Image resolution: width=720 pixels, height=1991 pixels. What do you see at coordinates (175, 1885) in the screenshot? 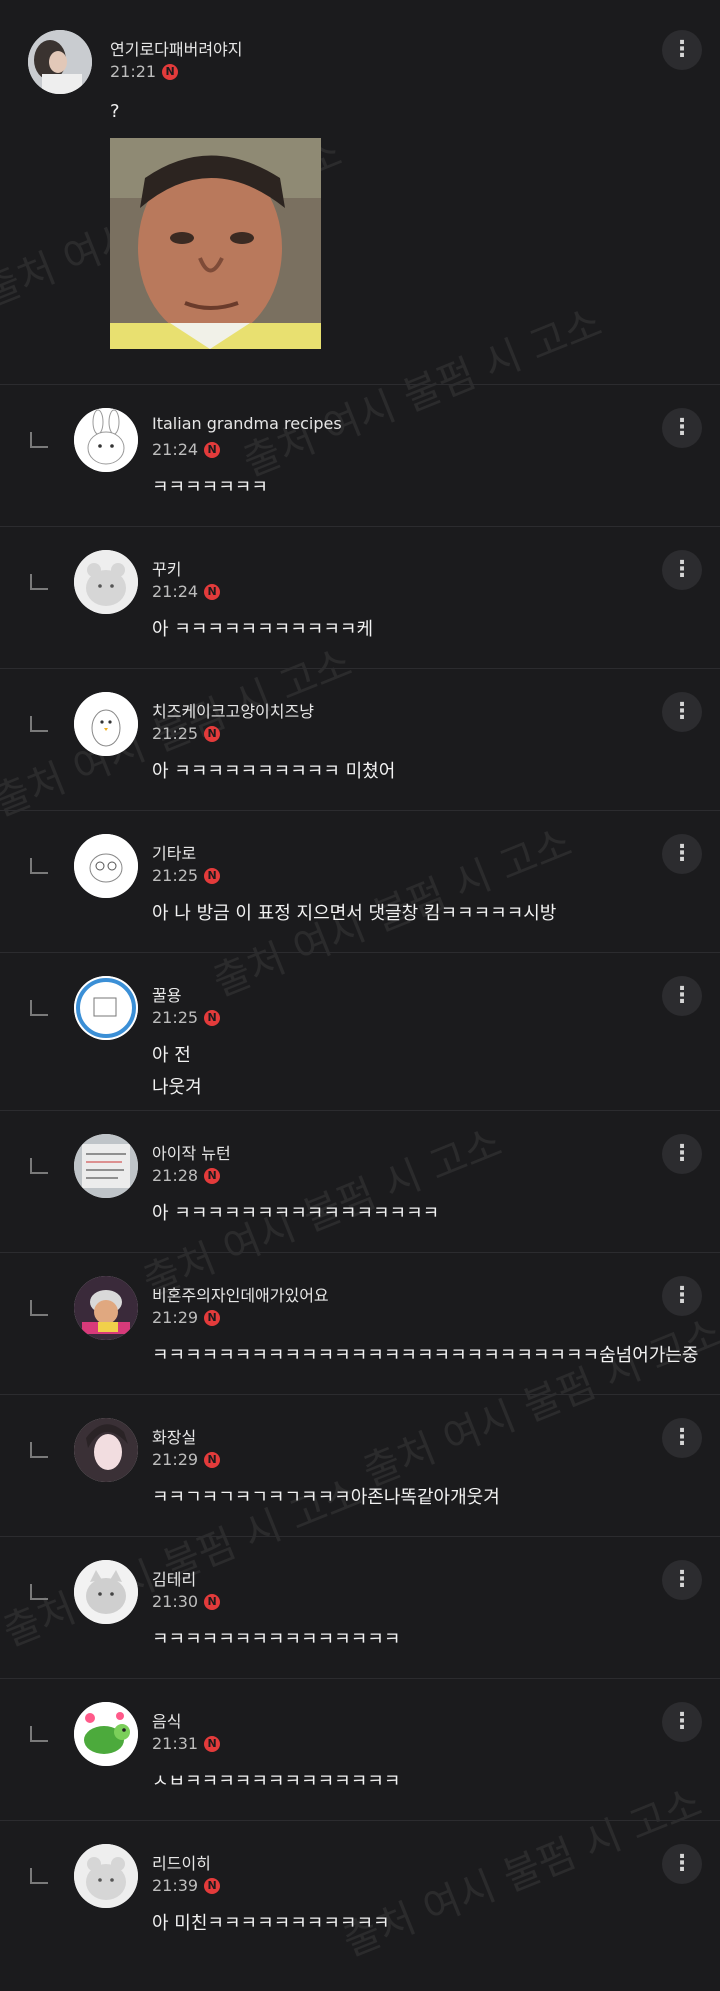
I see `timestamp: 21:39` at bounding box center [175, 1885].